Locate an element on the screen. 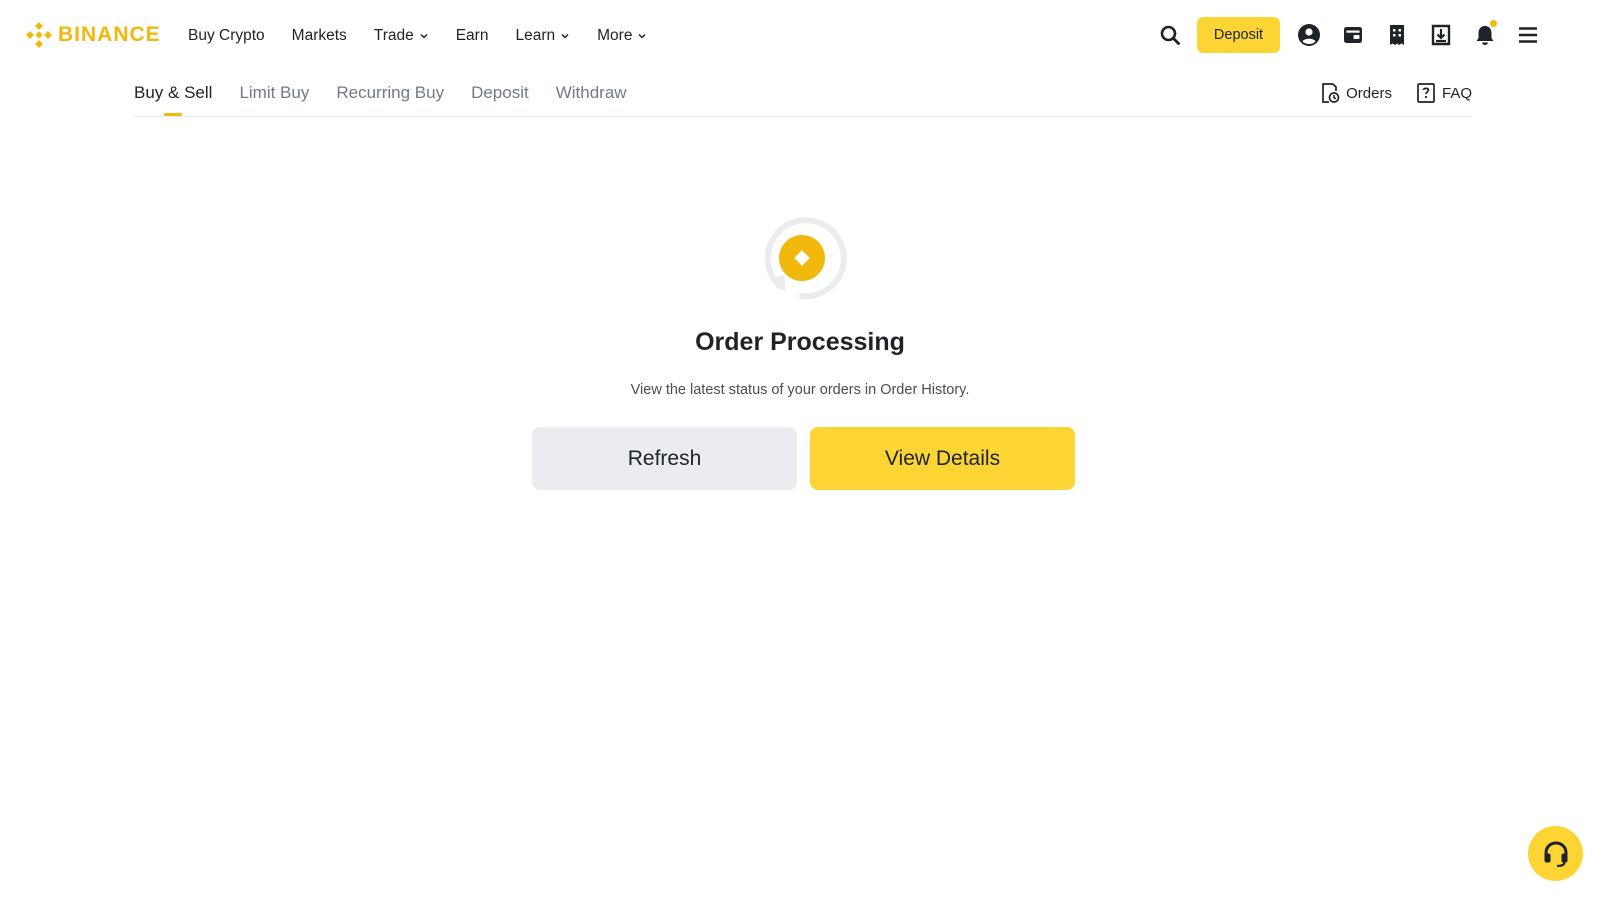 This screenshot has height=902, width=1600. download-icon is located at coordinates (1441, 35).